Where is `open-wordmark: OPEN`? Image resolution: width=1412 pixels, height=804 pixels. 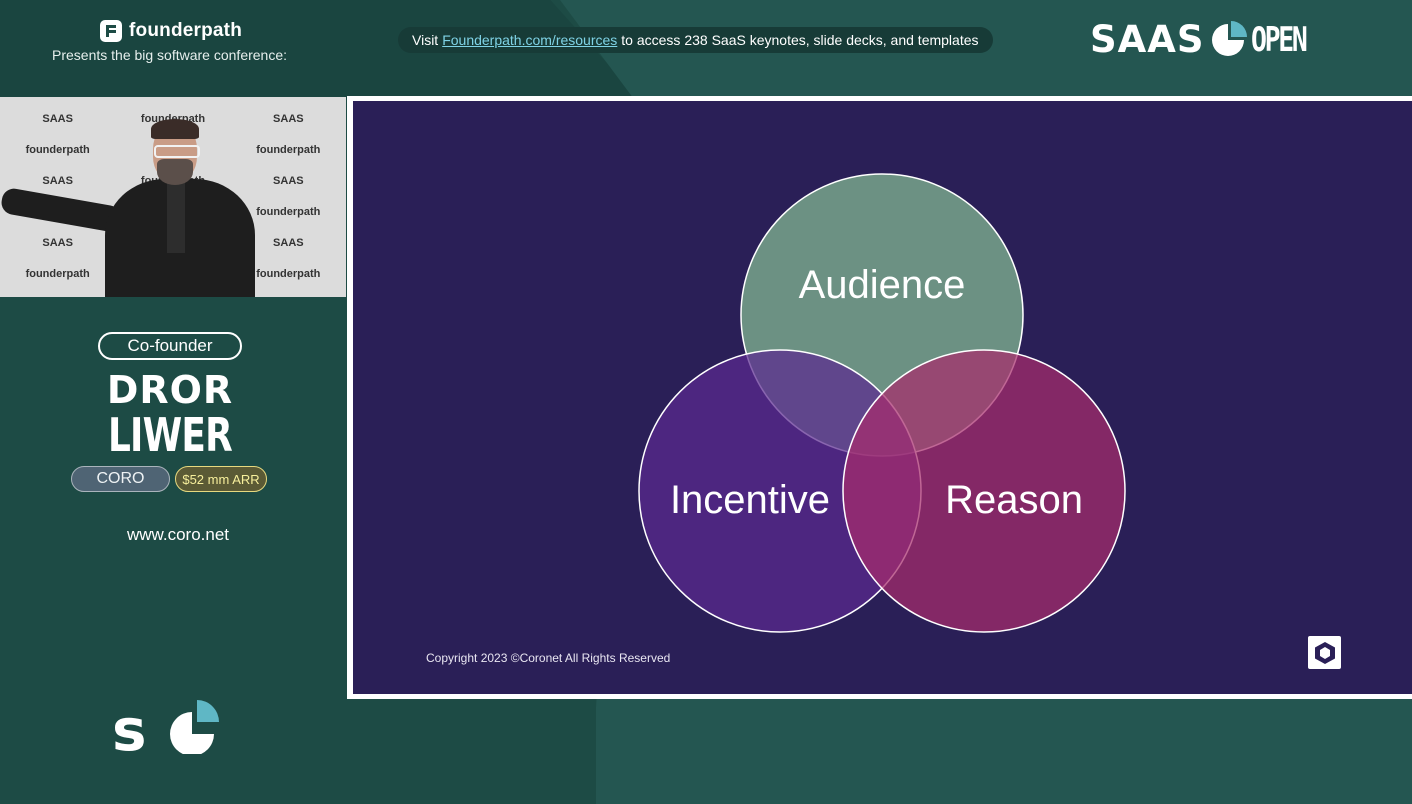 open-wordmark: OPEN is located at coordinates (1279, 40).